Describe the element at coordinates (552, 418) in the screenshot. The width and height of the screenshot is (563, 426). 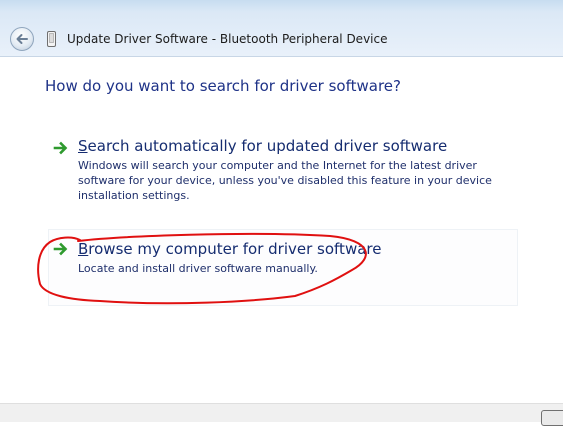
I see `footer-button` at that location.